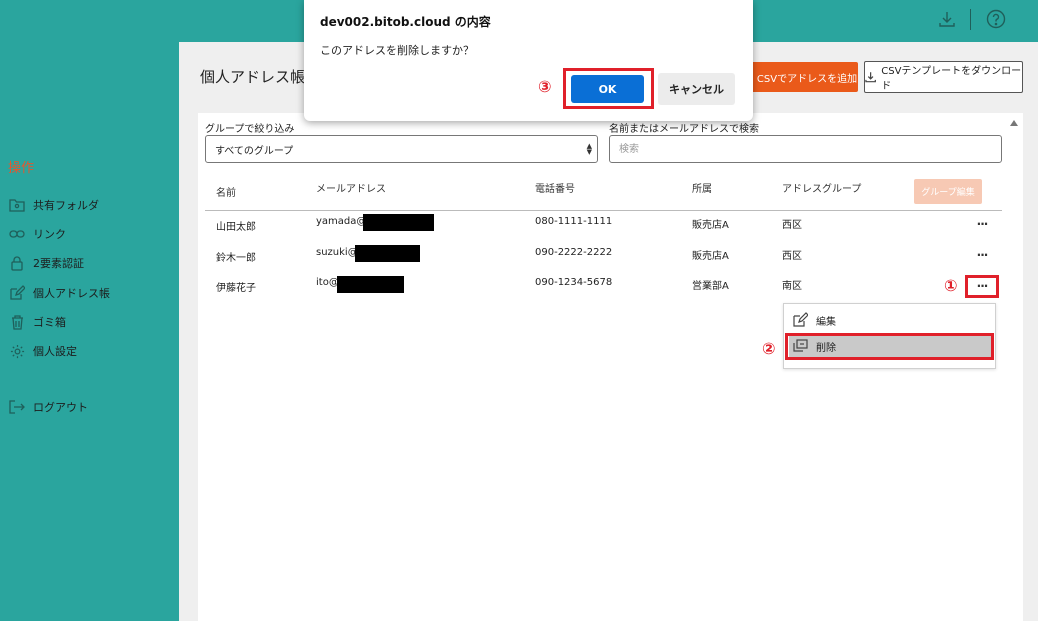  I want to click on row-email: yamada@, so click(341, 221).